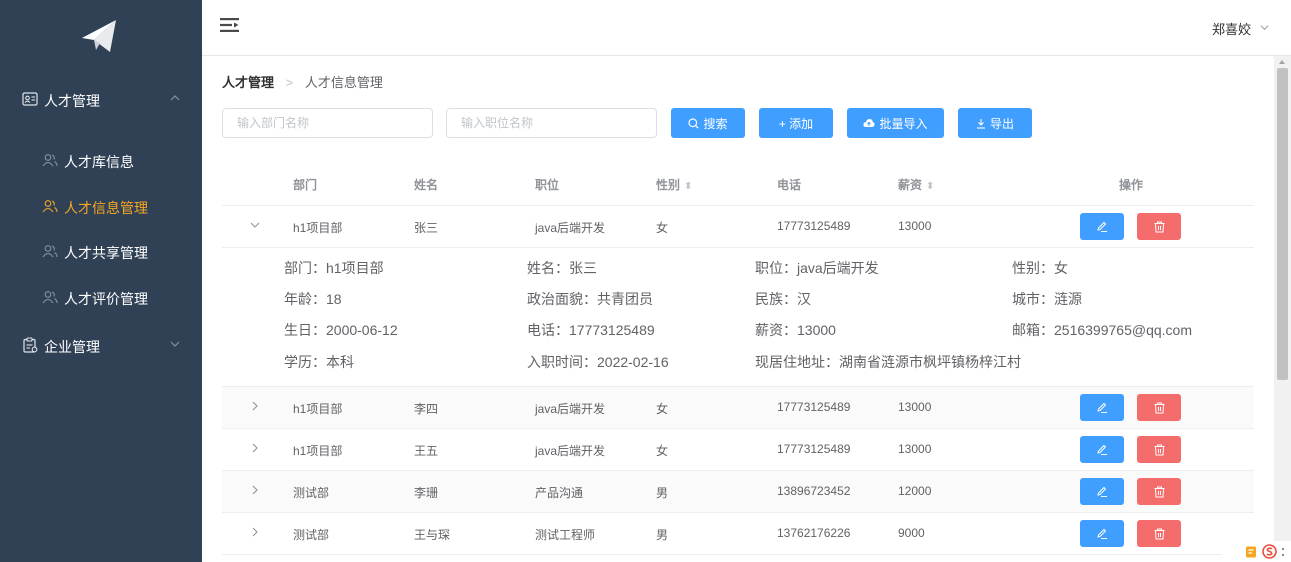  I want to click on breadcrumb-item-current: 人才信息管理, so click(343, 82).